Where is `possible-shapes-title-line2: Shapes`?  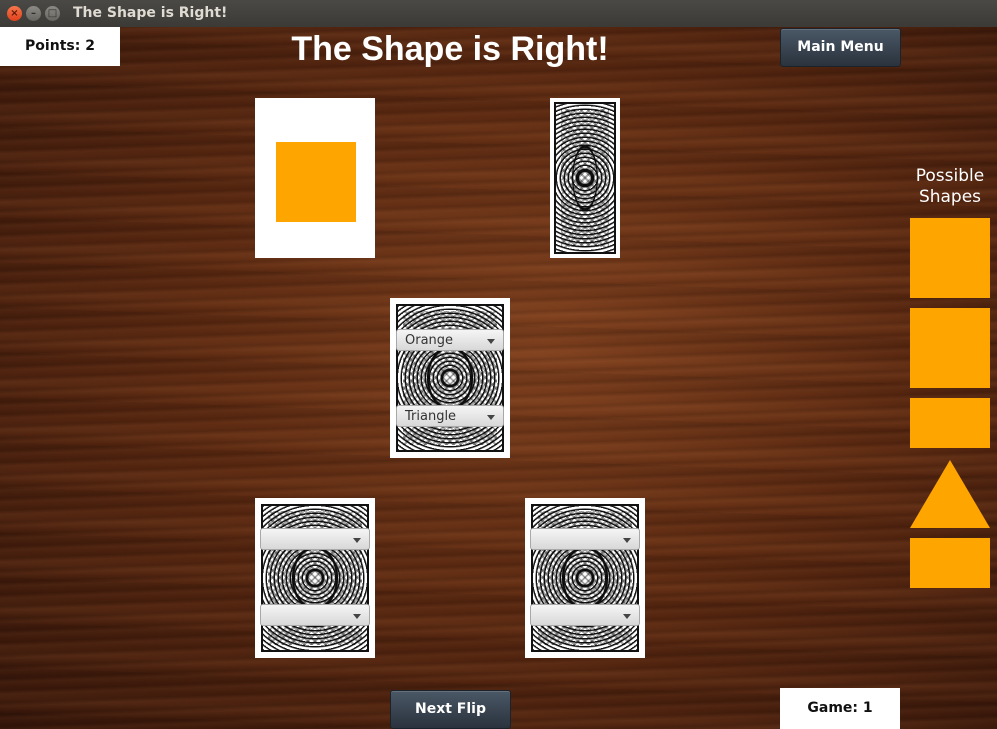
possible-shapes-title-line2: Shapes is located at coordinates (950, 197).